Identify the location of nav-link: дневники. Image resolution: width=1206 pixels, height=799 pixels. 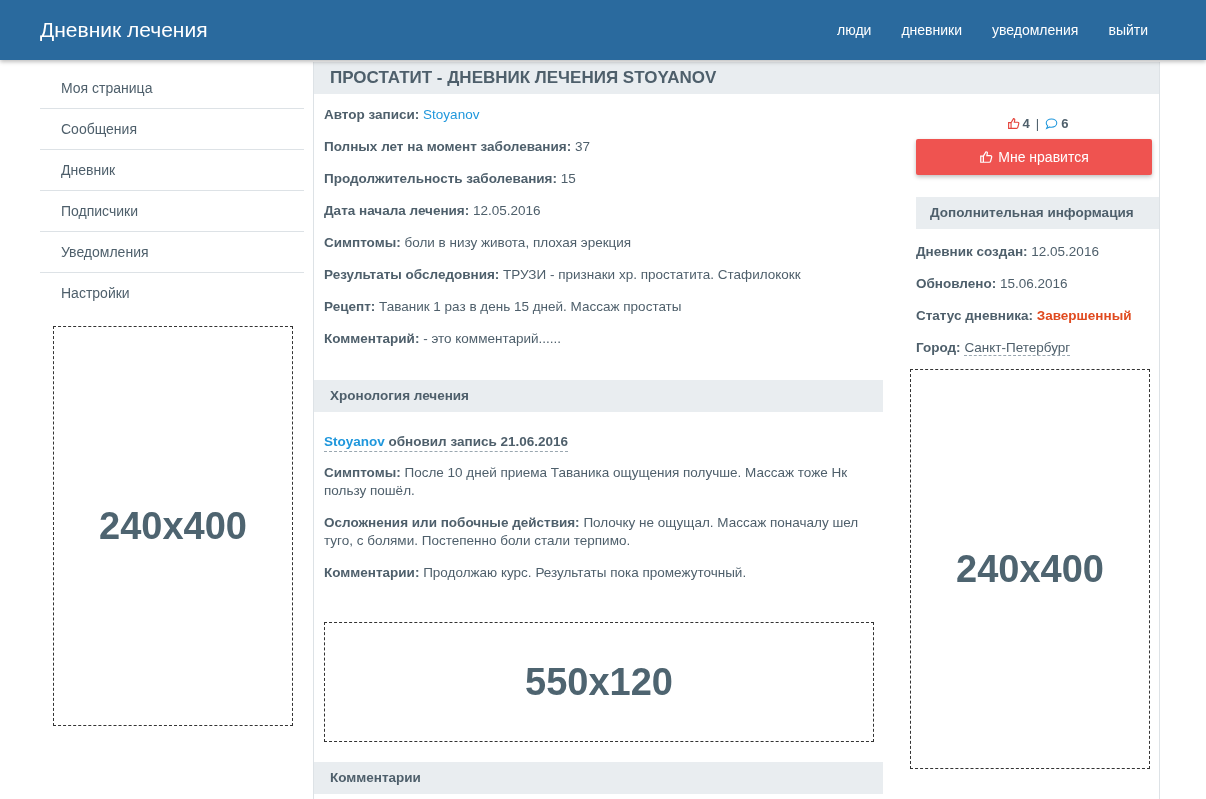
(931, 30).